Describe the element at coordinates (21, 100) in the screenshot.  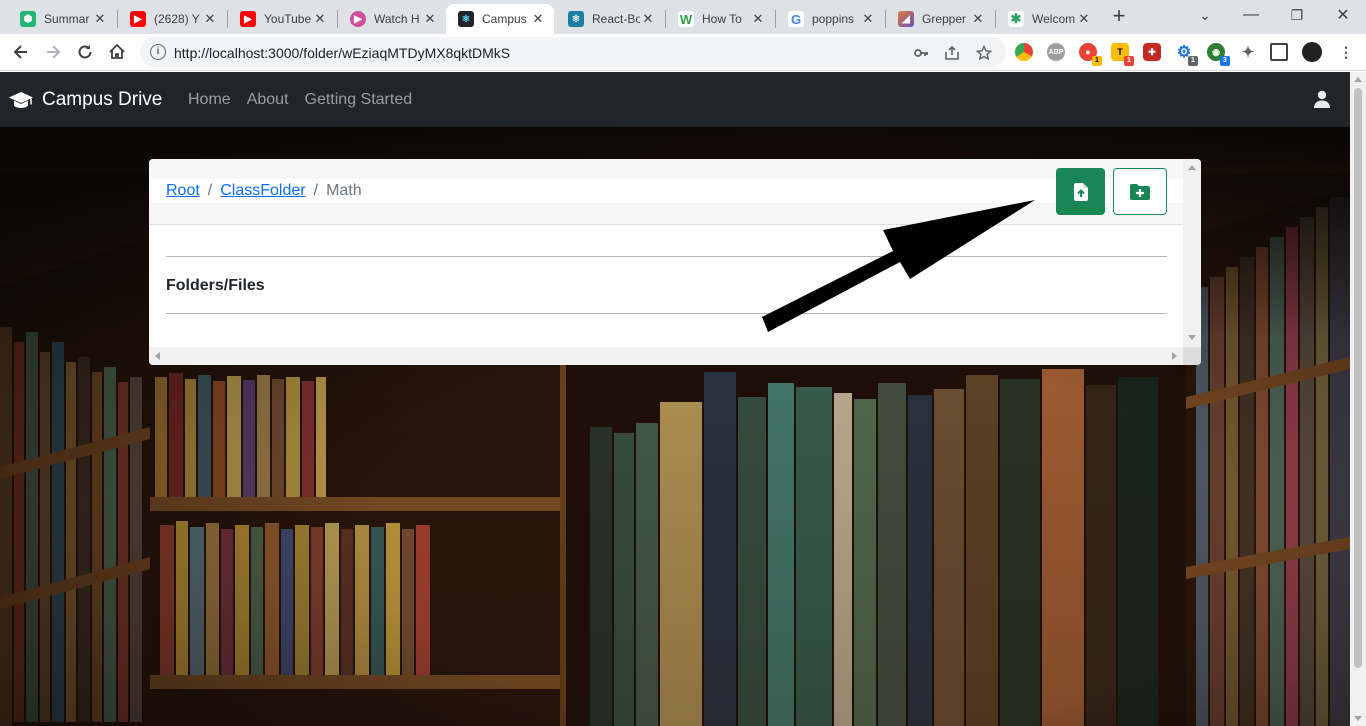
I see `graduation-cap-icon` at that location.